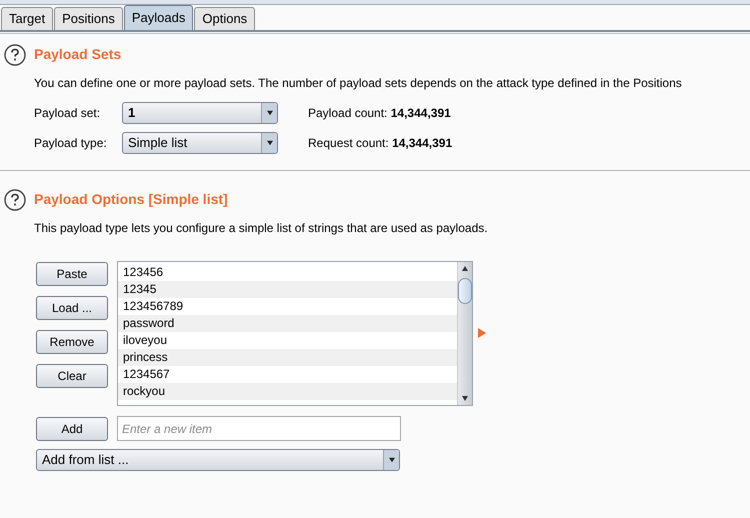 This screenshot has height=518, width=750. What do you see at coordinates (465, 291) in the screenshot?
I see `scroll-thumb` at bounding box center [465, 291].